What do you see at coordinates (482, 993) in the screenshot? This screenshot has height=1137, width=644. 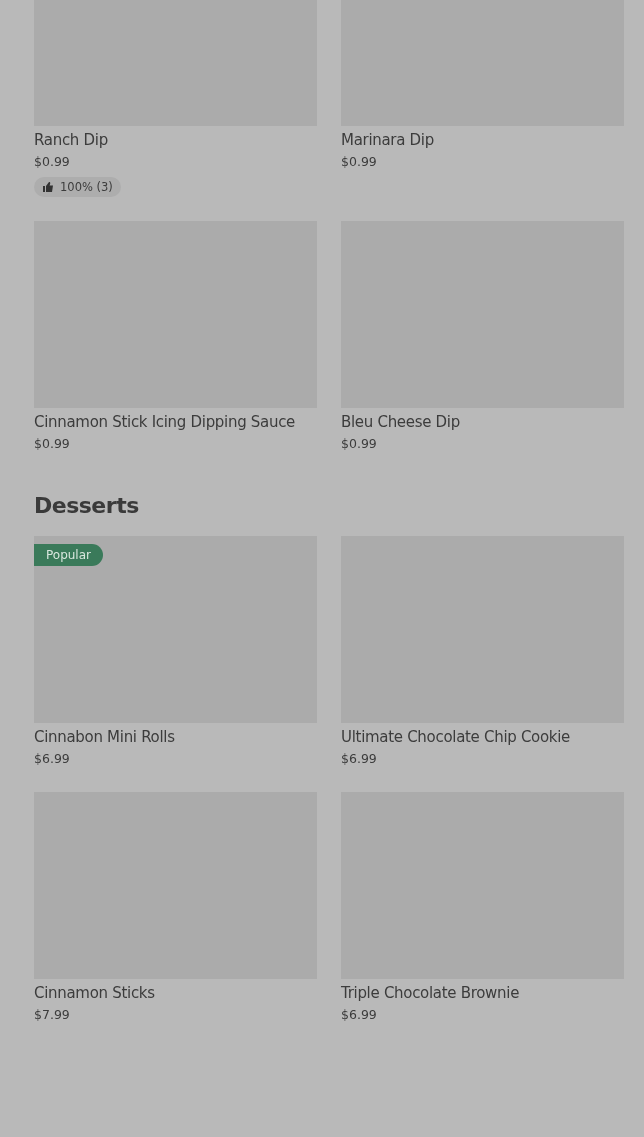 I see `item-name: Triple Chocolate Brownie` at bounding box center [482, 993].